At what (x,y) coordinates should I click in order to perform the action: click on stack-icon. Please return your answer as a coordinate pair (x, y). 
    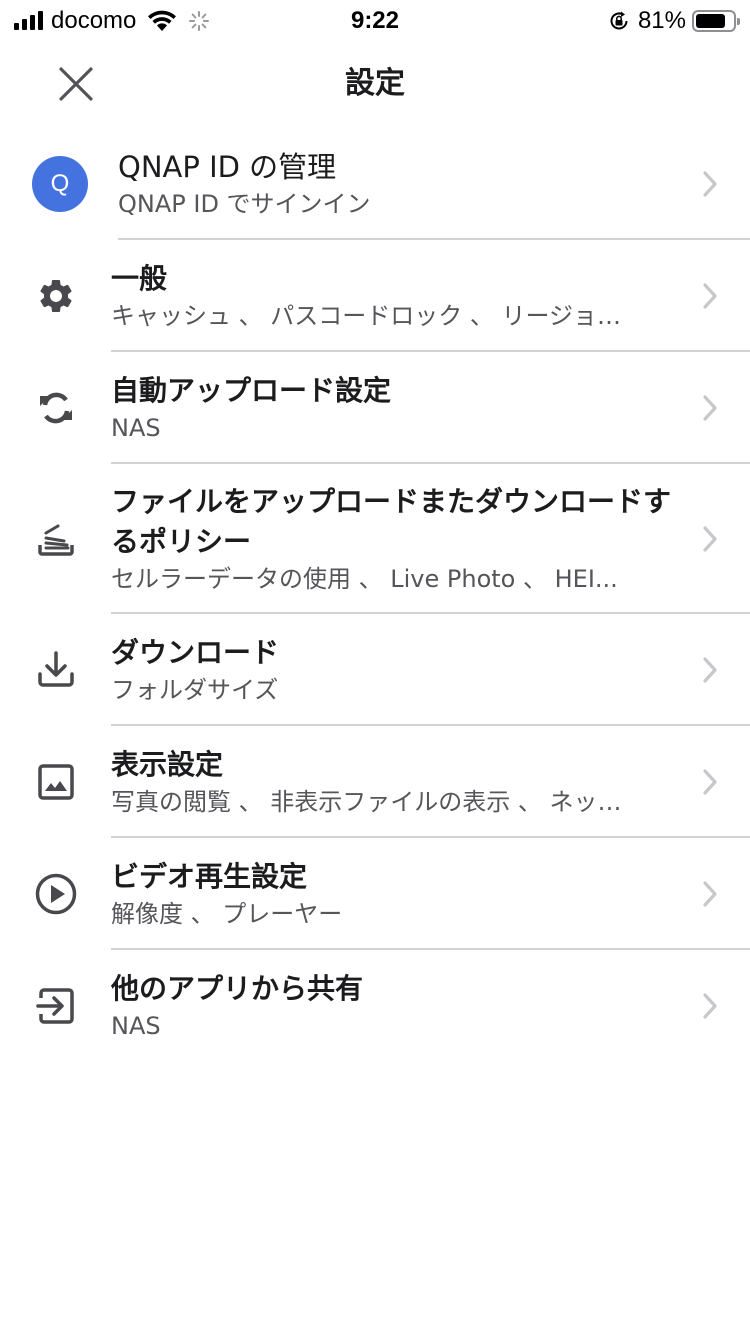
    Looking at the image, I should click on (56, 540).